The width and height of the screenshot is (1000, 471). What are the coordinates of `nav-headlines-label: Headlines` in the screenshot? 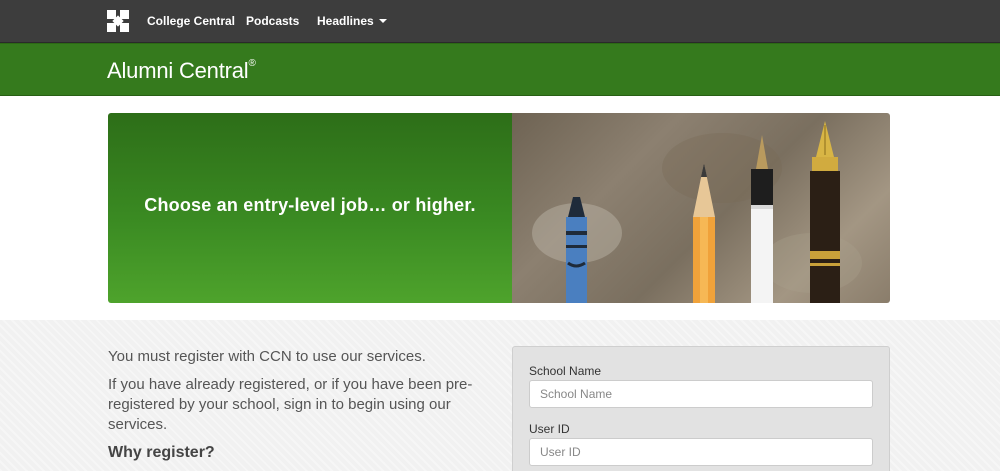 It's located at (345, 21).